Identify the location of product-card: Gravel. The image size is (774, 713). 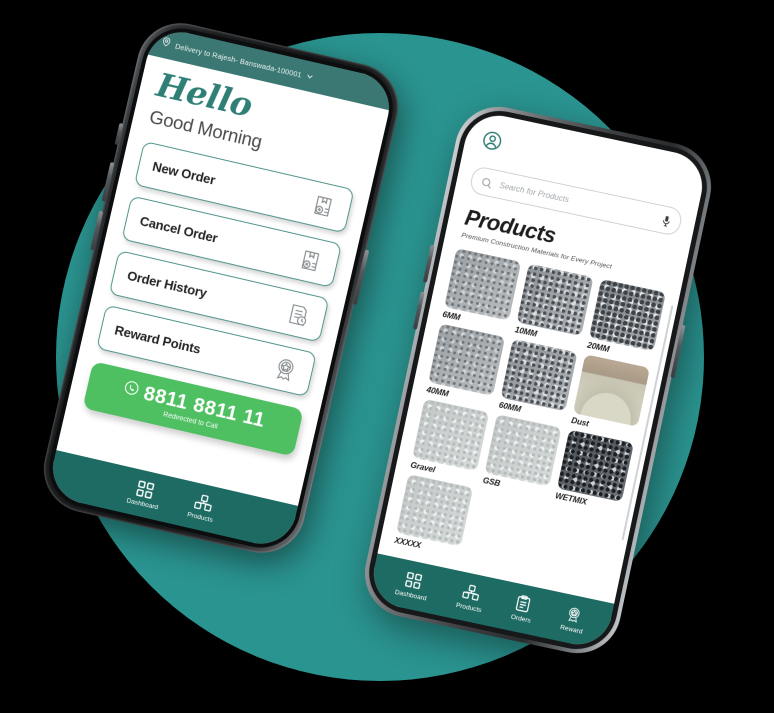
(450, 440).